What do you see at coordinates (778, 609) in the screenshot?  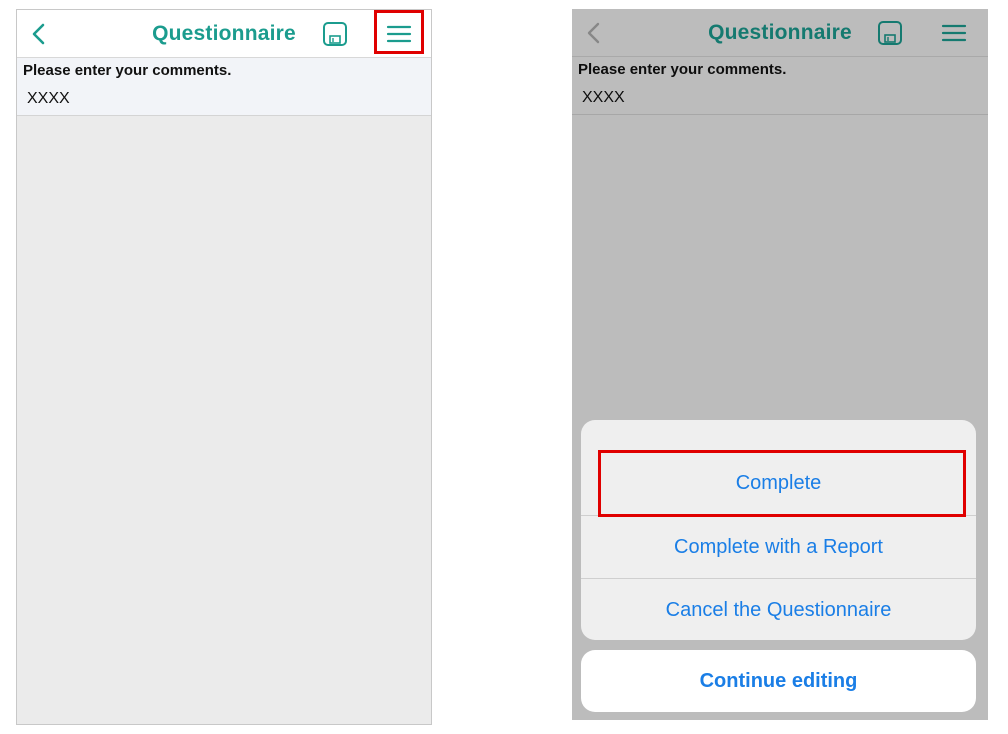 I see `cancel-questionnaire-button: Cancel the Questionnaire` at bounding box center [778, 609].